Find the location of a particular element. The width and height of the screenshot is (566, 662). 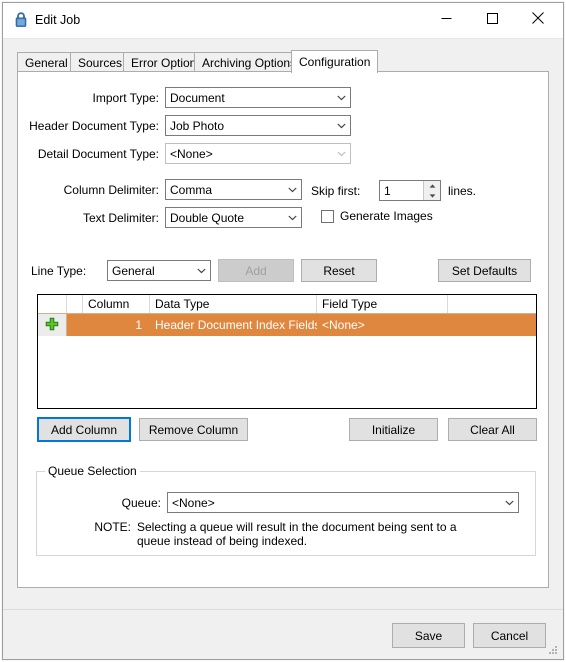

clear-all-button: Clear All is located at coordinates (492, 429).